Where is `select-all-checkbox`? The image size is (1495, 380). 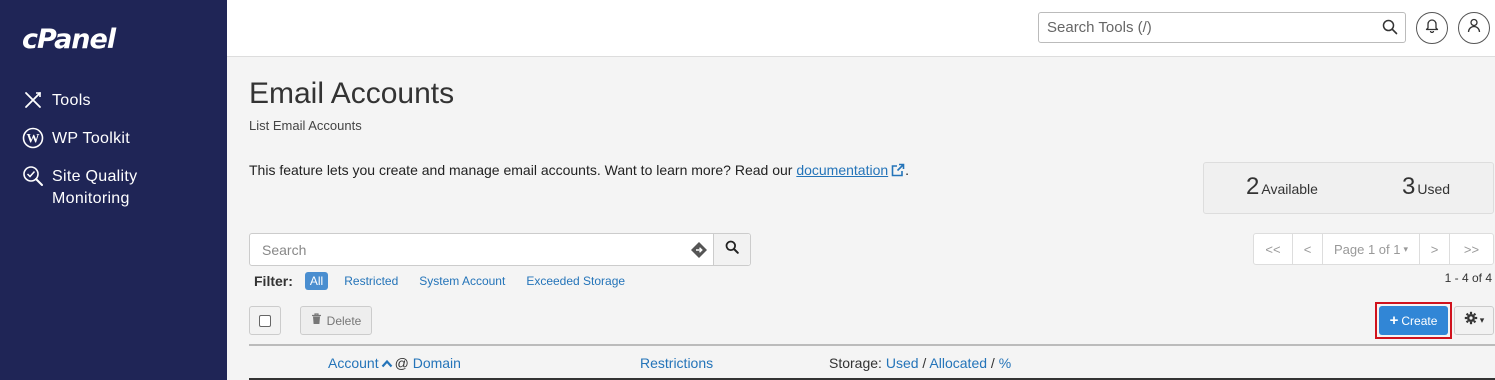
select-all-checkbox is located at coordinates (265, 320).